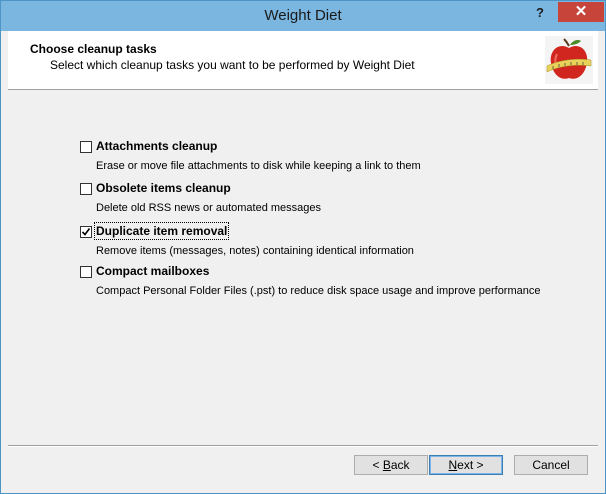 This screenshot has height=494, width=606. What do you see at coordinates (152, 271) in the screenshot?
I see `option-label: Compact mailboxes` at bounding box center [152, 271].